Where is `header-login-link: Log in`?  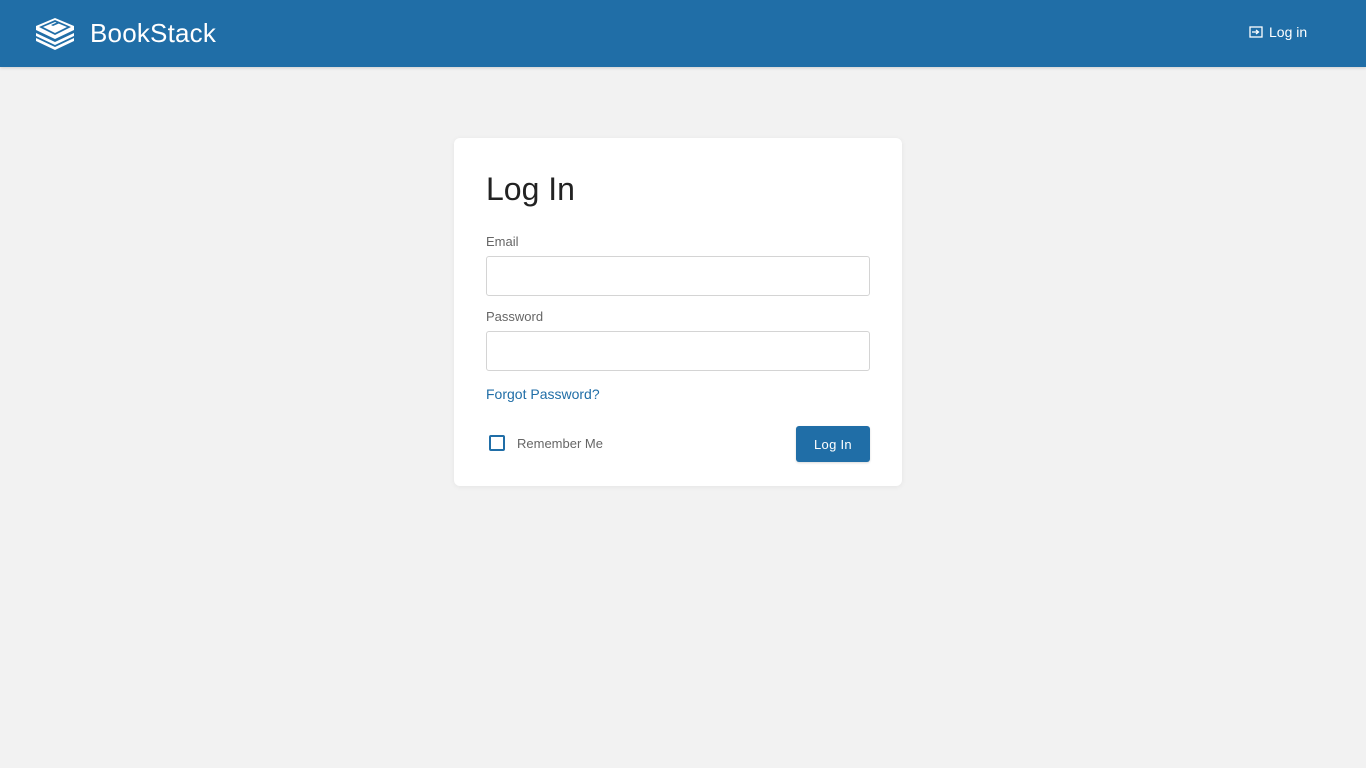 header-login-link: Log in is located at coordinates (1278, 32).